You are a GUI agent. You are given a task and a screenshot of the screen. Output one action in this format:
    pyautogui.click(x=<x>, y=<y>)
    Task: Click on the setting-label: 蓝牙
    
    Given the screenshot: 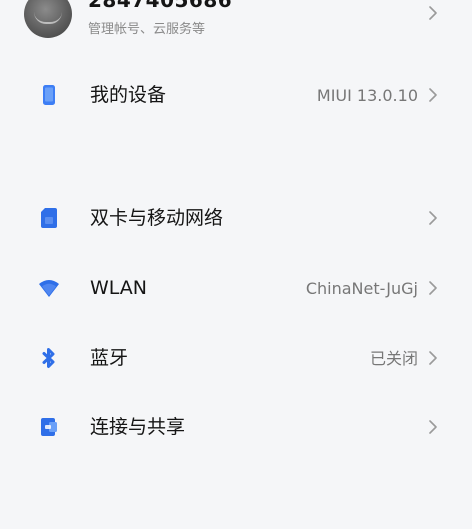 What is the action you would take?
    pyautogui.click(x=109, y=358)
    